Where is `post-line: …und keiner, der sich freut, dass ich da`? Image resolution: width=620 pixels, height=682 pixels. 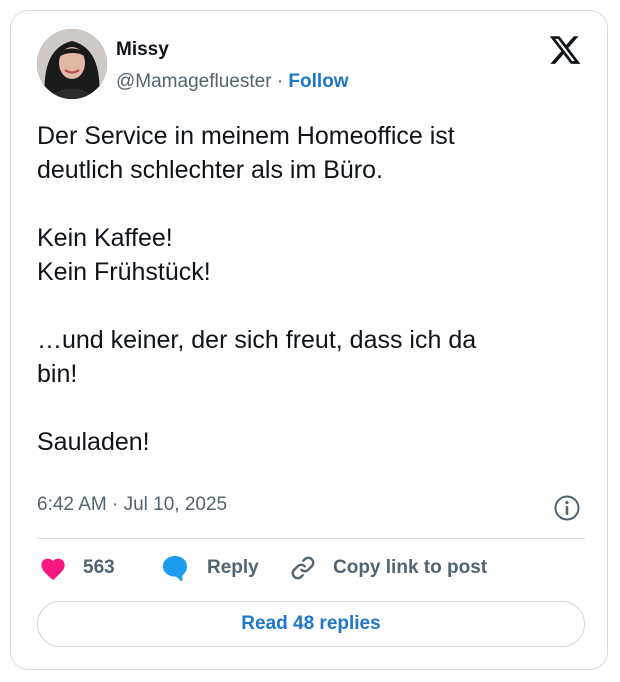 post-line: …und keiner, der sich freut, dass ich da is located at coordinates (257, 340).